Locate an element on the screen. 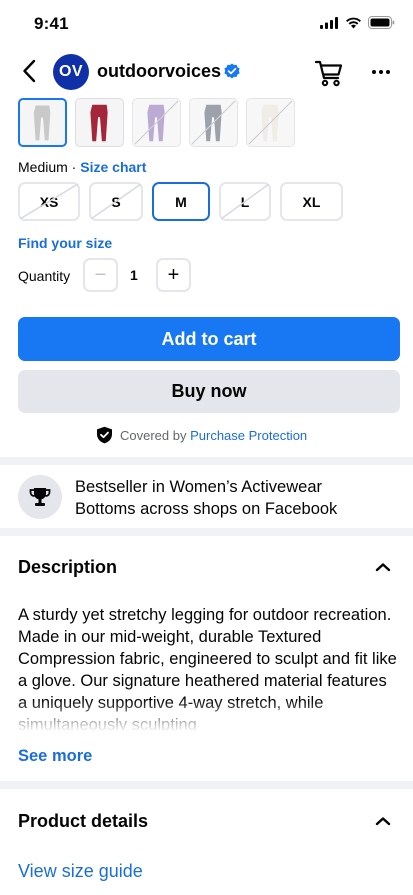 The image size is (413, 895). buy-now-button: Buy now is located at coordinates (209, 391).